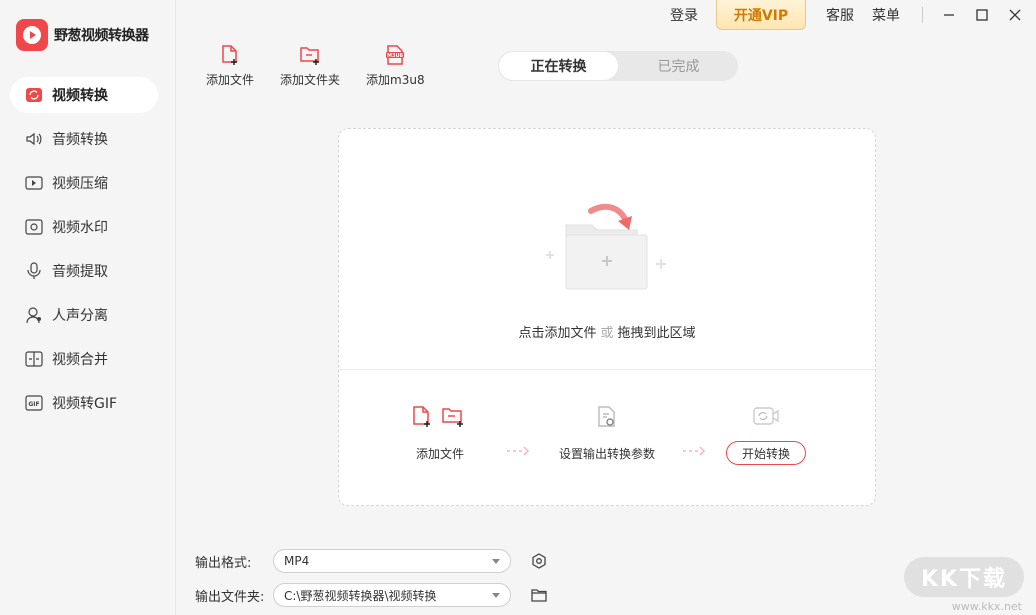  I want to click on vocal-separate-icon, so click(34, 315).